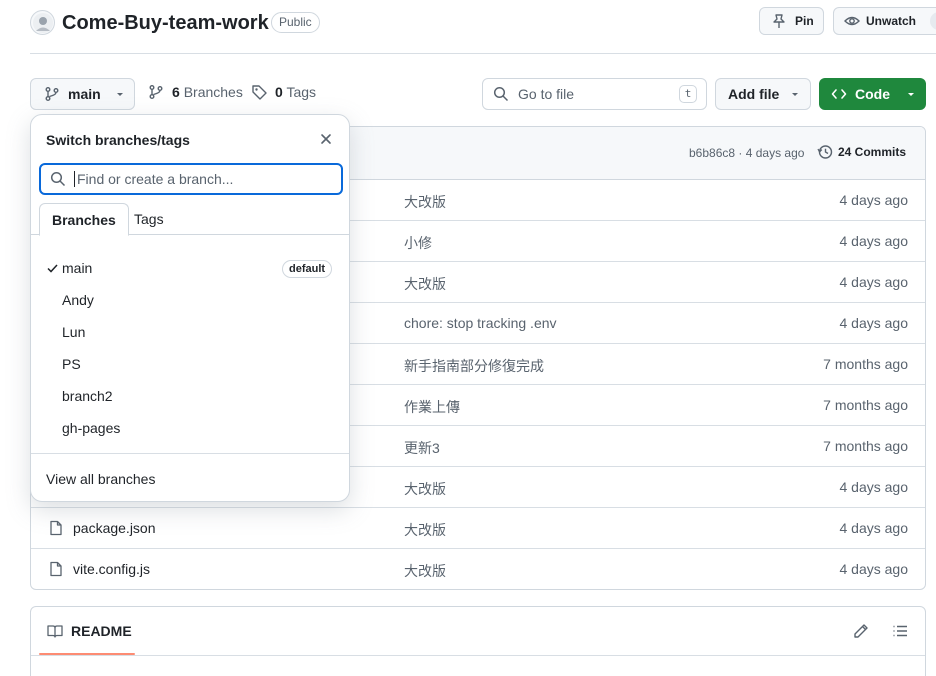 The image size is (936, 676). Describe the element at coordinates (688, 94) in the screenshot. I see `keyboard-shortcut-hint: t` at that location.